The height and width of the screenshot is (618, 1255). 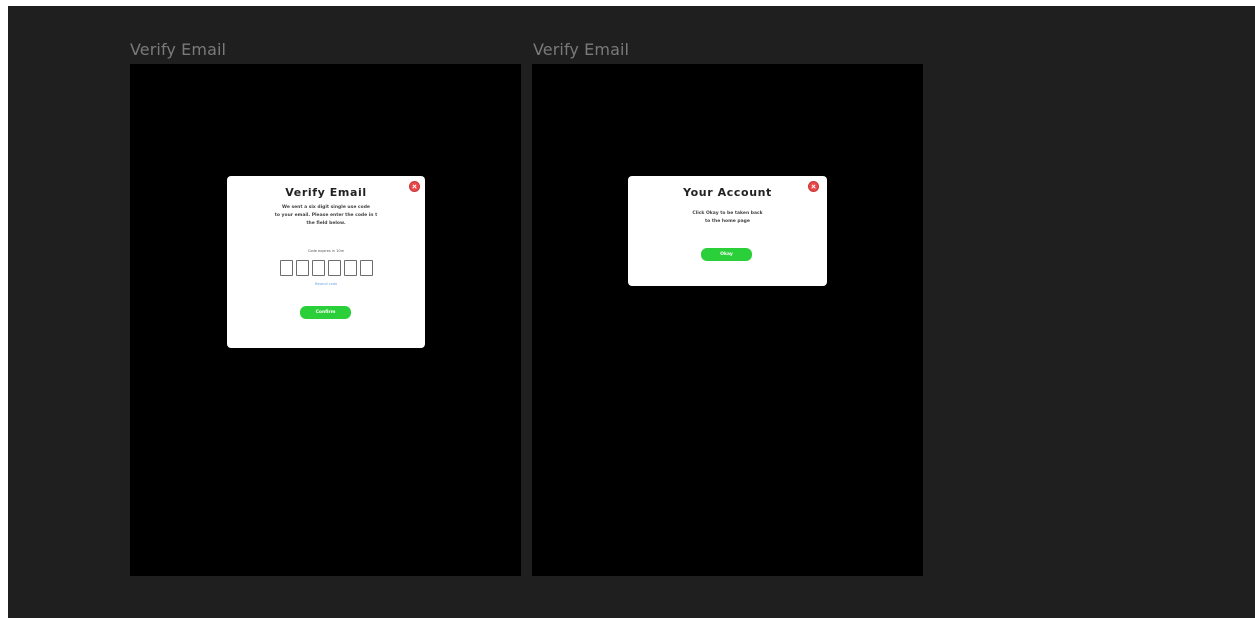 What do you see at coordinates (326, 207) in the screenshot?
I see `modal-body-line: We sent a six digit single use code` at bounding box center [326, 207].